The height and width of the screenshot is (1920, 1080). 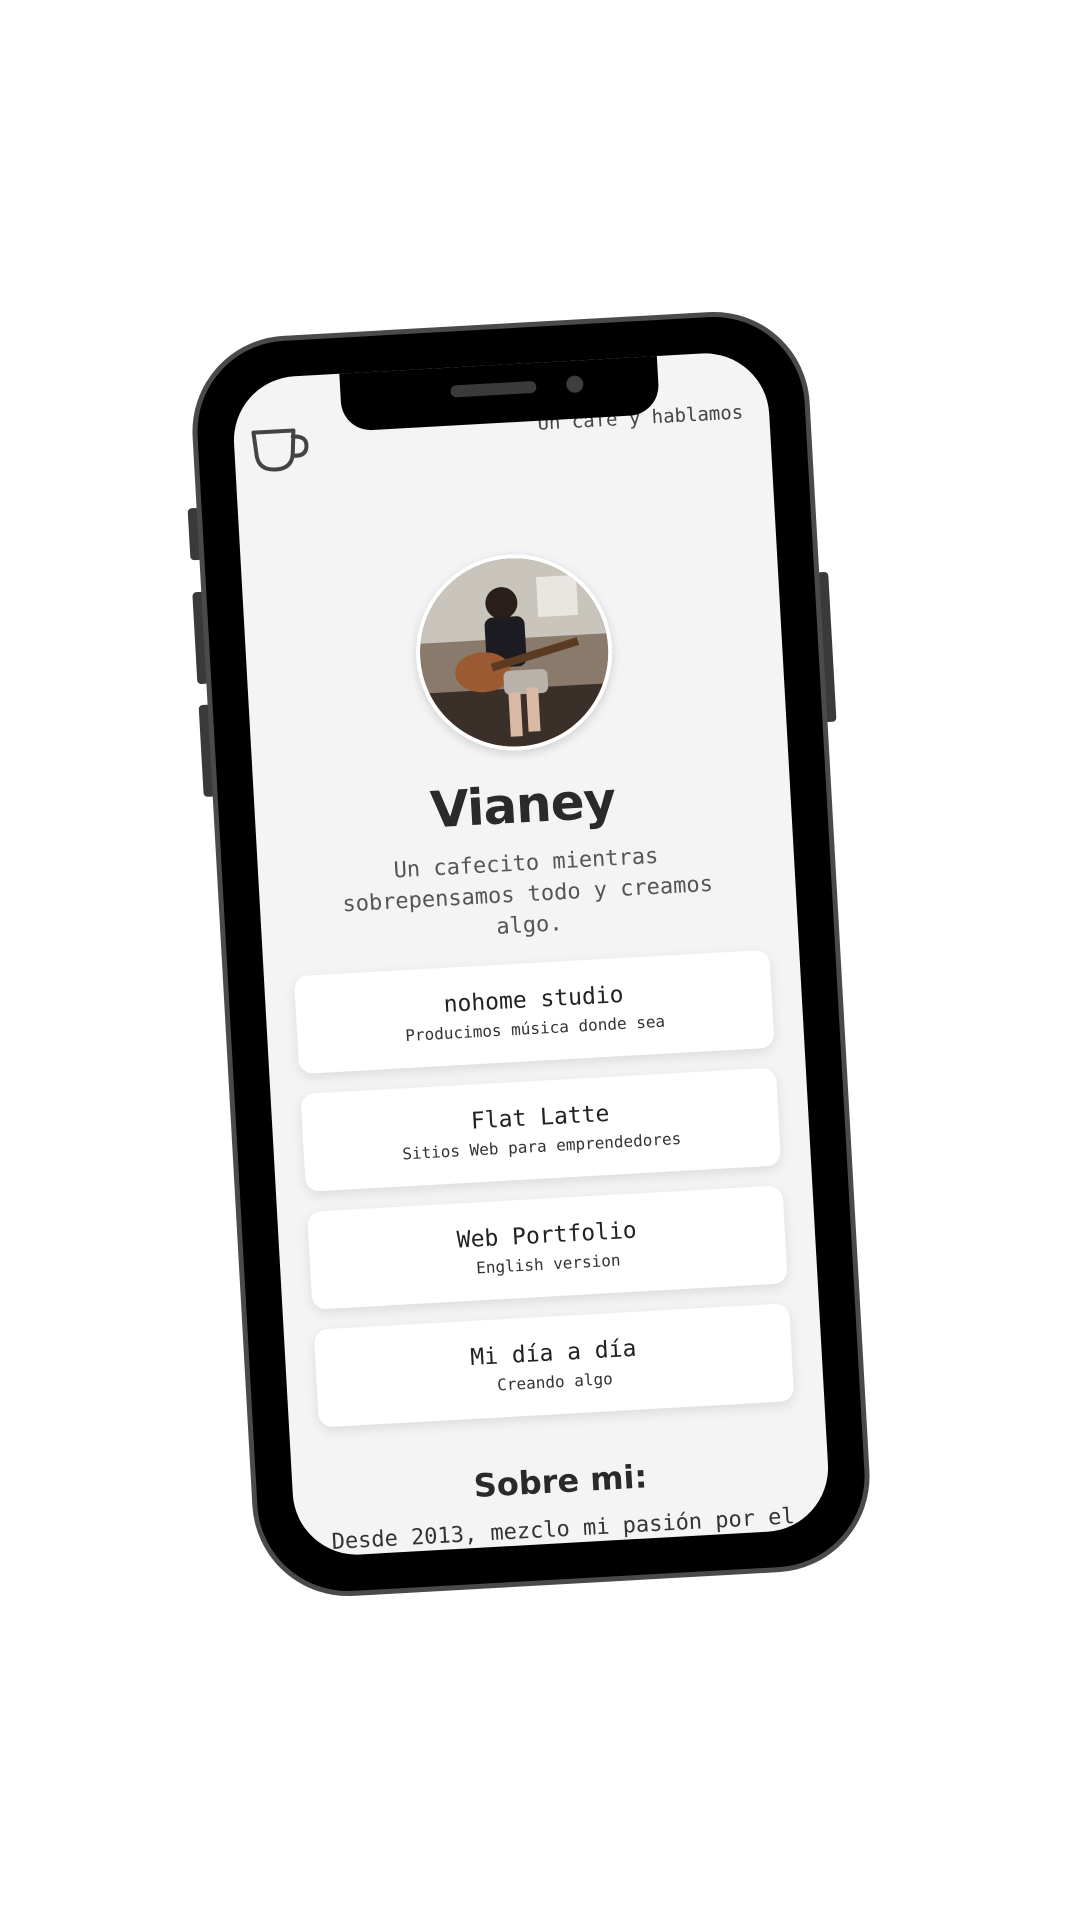 I want to click on link-card-mi-dia-a-dia: Mi día a día Creando algo, so click(x=554, y=1365).